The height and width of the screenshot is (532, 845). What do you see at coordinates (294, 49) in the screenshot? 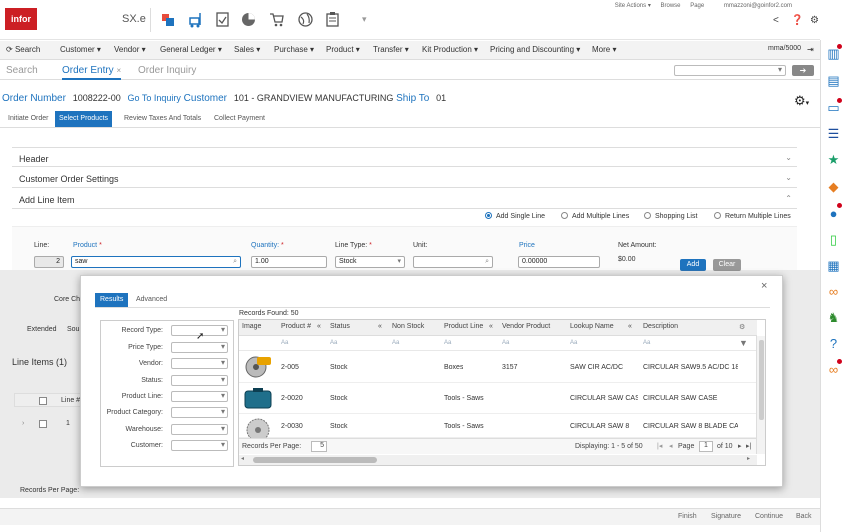
I see `menu-purchase: Purchase ▾` at bounding box center [294, 49].